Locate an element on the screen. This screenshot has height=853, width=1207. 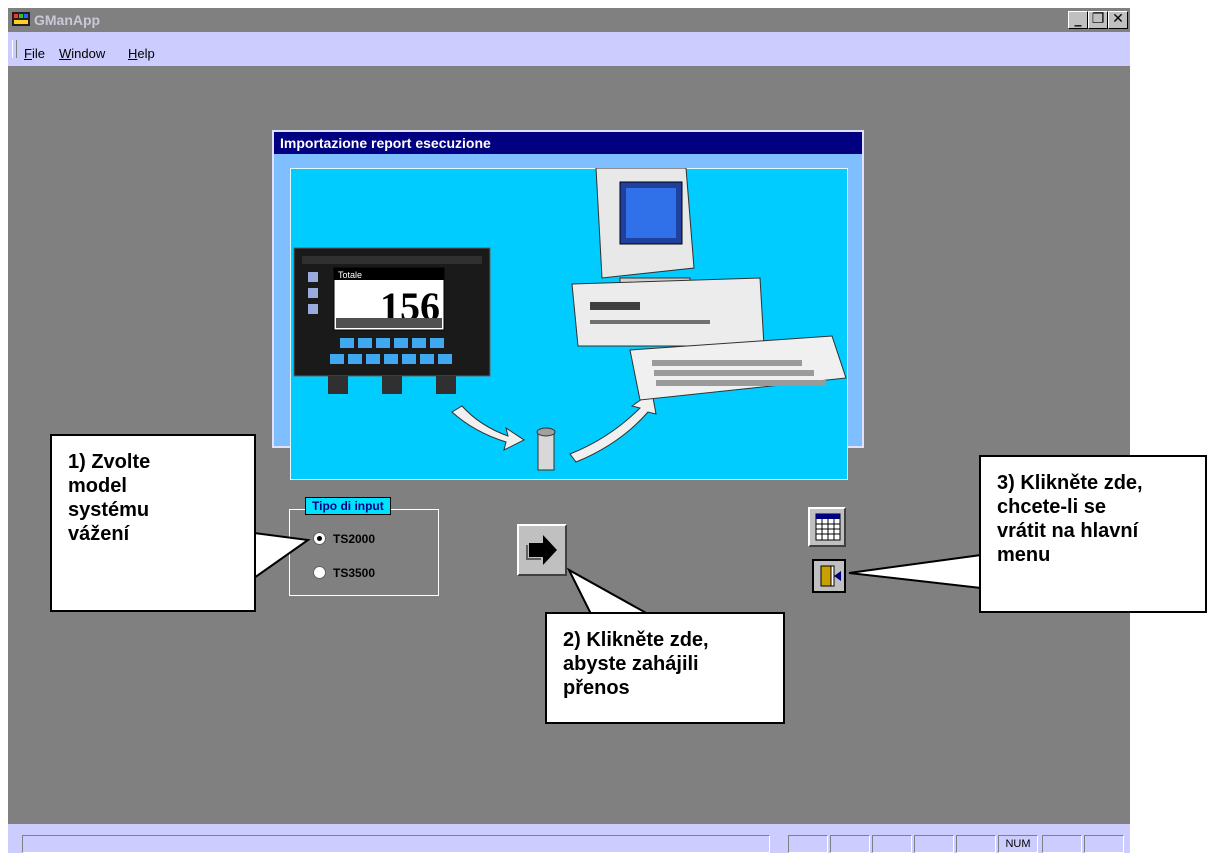
callout-2-pointer is located at coordinates (609, 591).